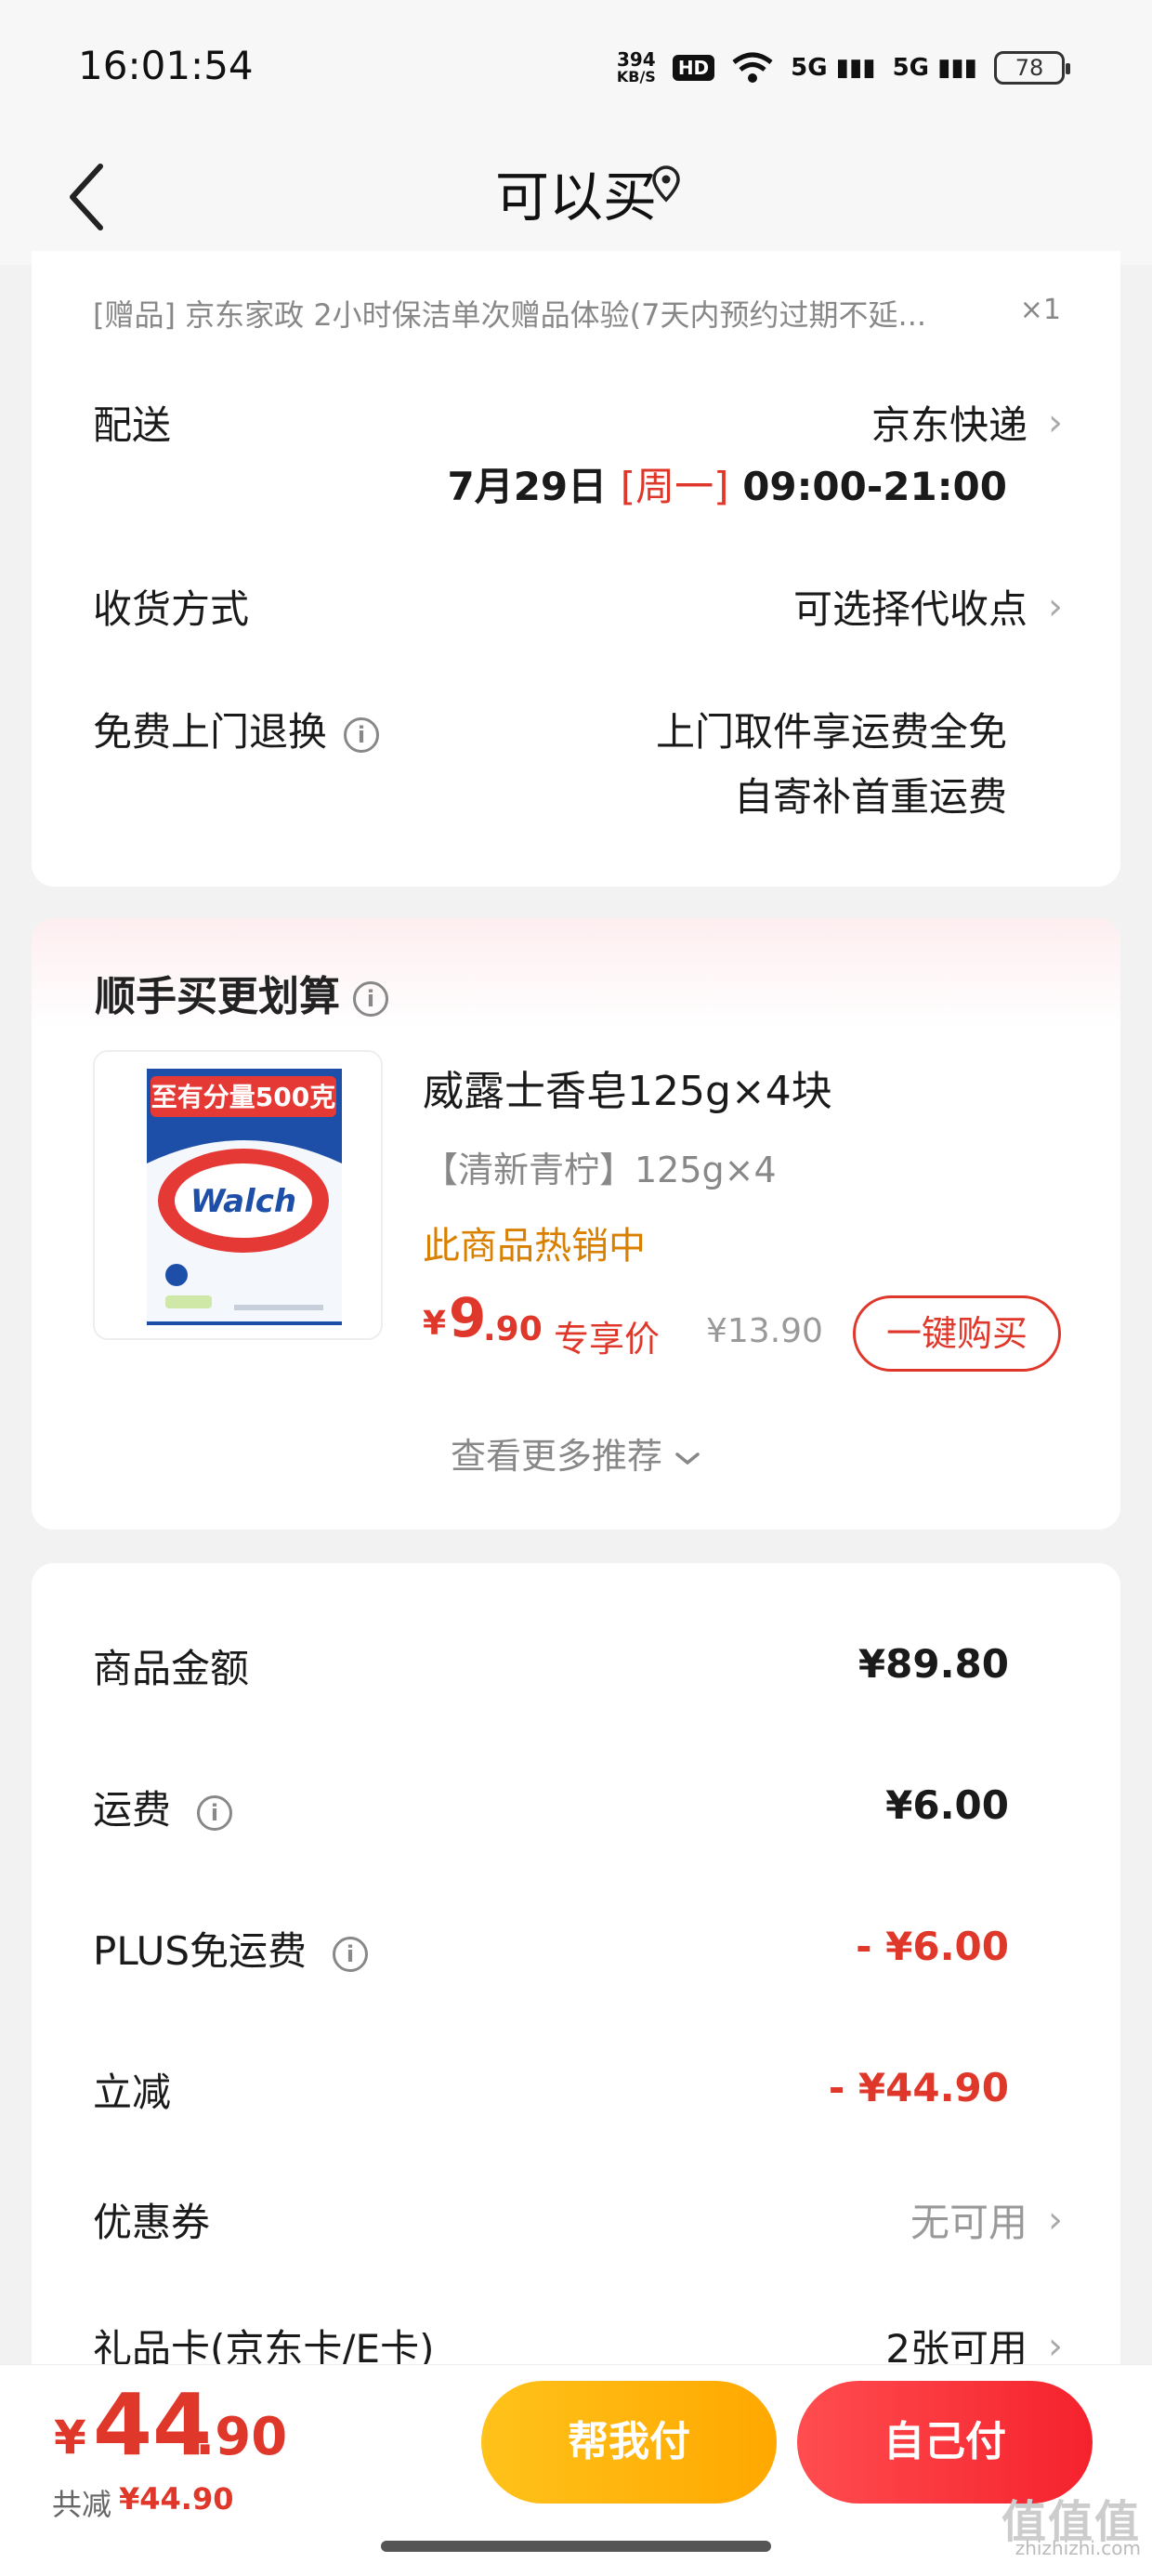 This screenshot has height=2576, width=1152. I want to click on shipping-fee-label: 运费 i, so click(163, 1807).